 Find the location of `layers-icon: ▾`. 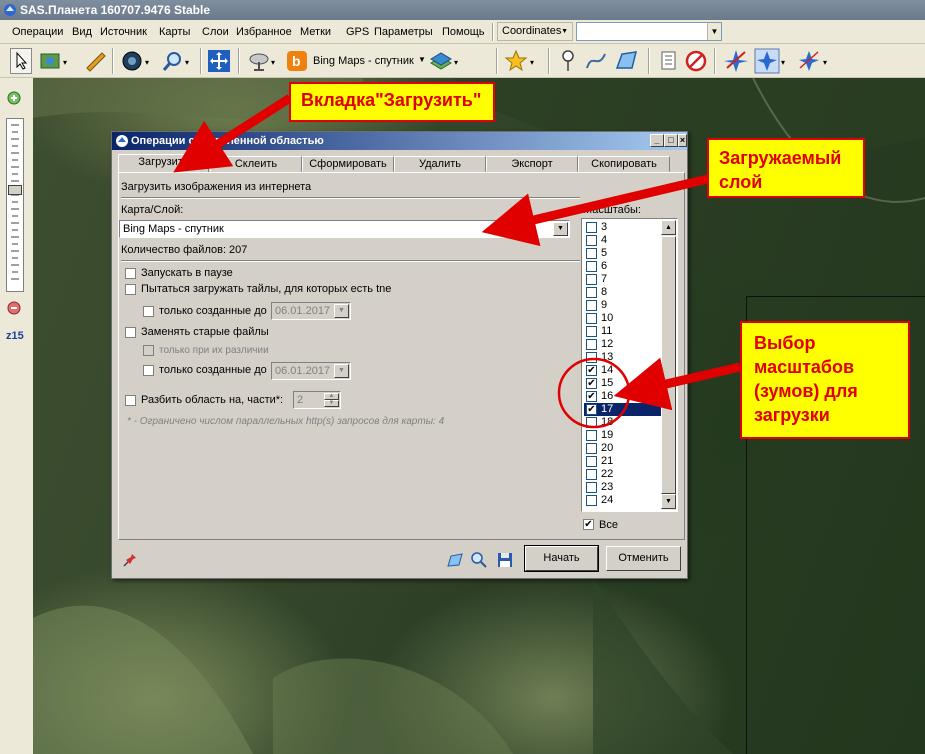

layers-icon: ▾ is located at coordinates (446, 61).